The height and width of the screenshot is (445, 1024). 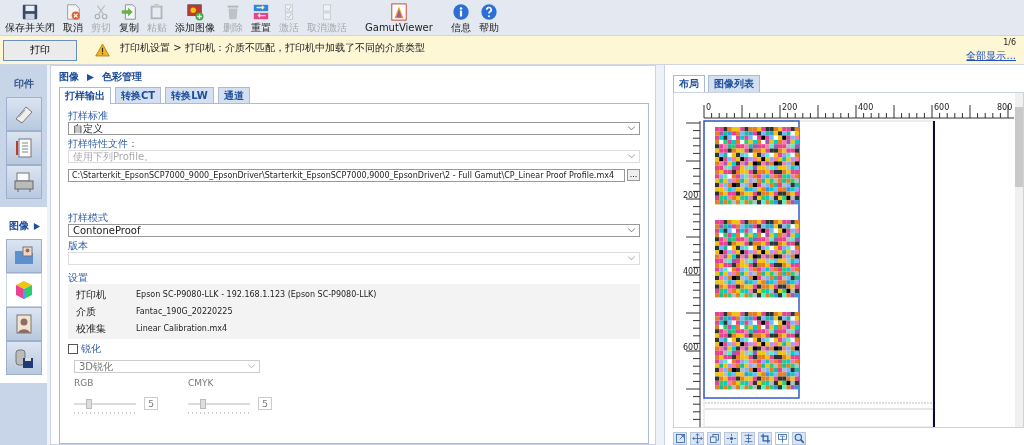 What do you see at coordinates (751, 259) in the screenshot?
I see `selection-frame` at bounding box center [751, 259].